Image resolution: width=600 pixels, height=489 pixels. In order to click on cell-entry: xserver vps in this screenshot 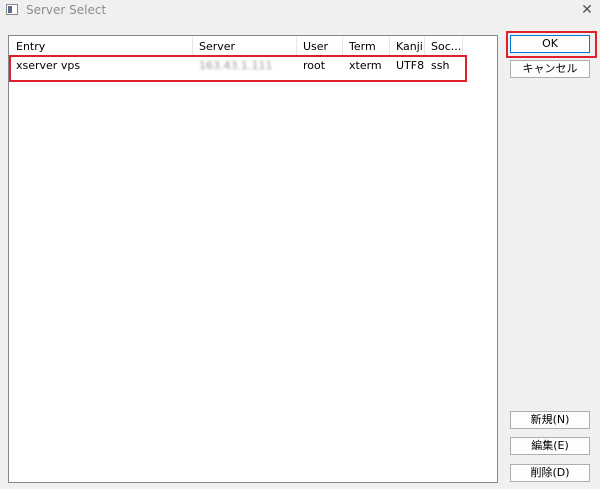, I will do `click(48, 65)`.